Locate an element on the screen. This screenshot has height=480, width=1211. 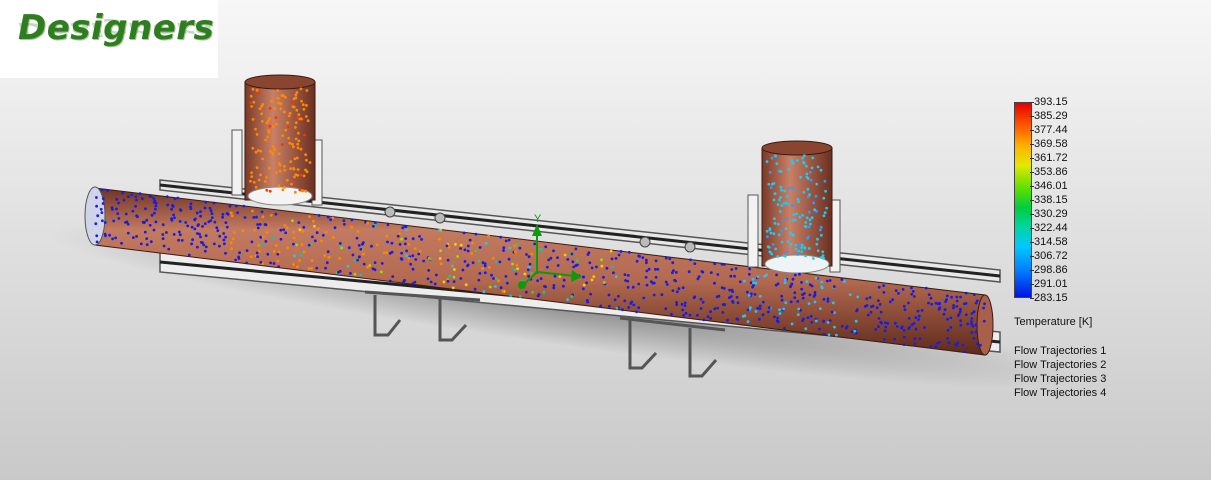
colorbar-tick-label: 298.86 is located at coordinates (1049, 270).